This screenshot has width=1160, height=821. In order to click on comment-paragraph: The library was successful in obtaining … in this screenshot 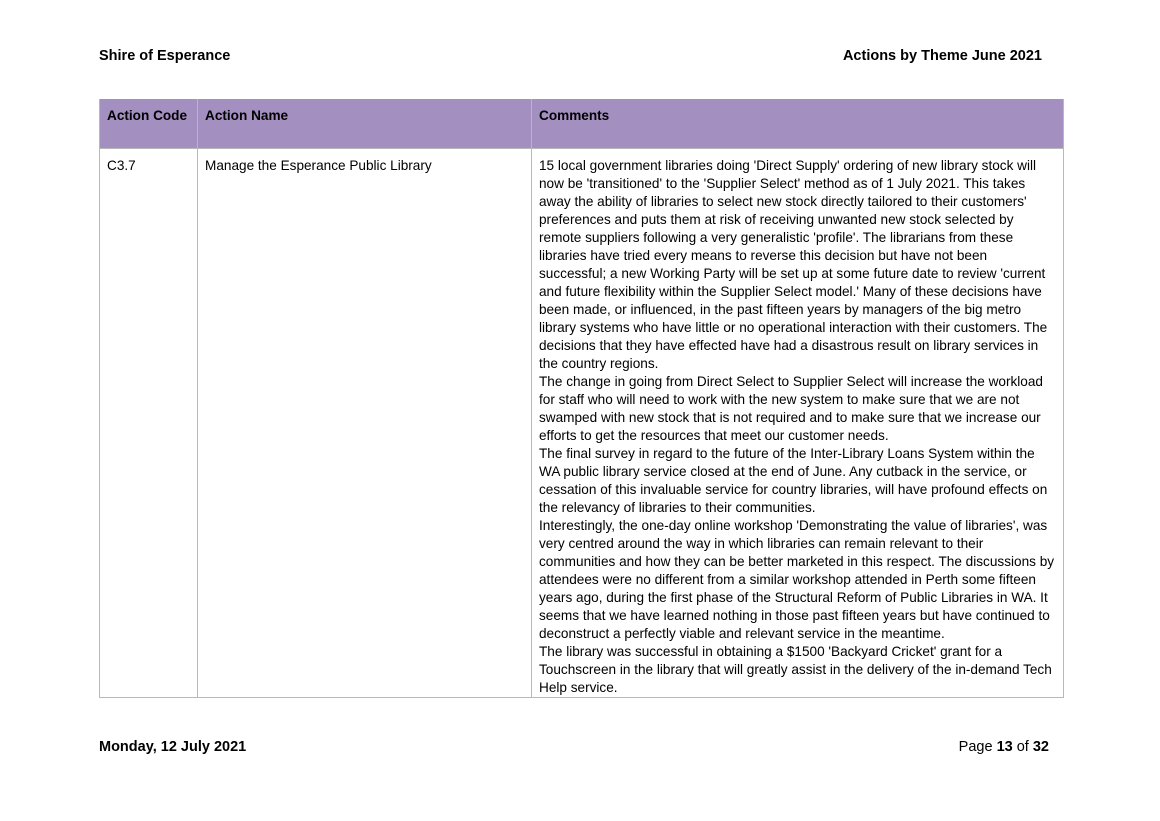, I will do `click(795, 669)`.